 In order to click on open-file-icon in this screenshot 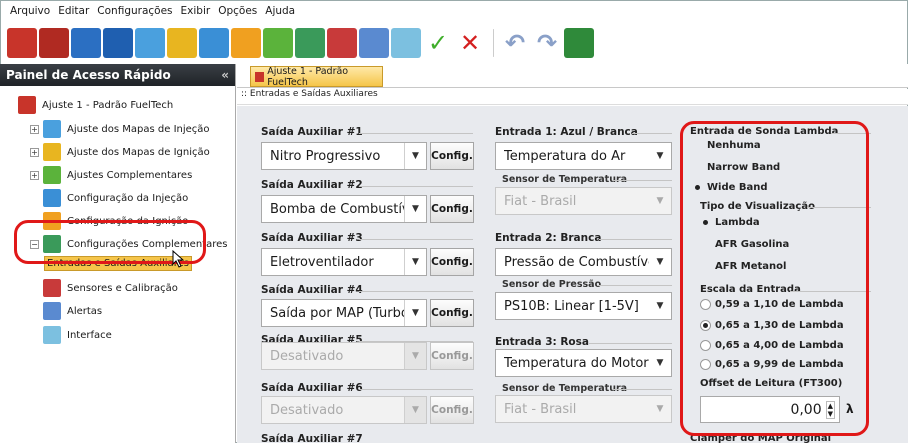, I will do `click(22, 43)`.